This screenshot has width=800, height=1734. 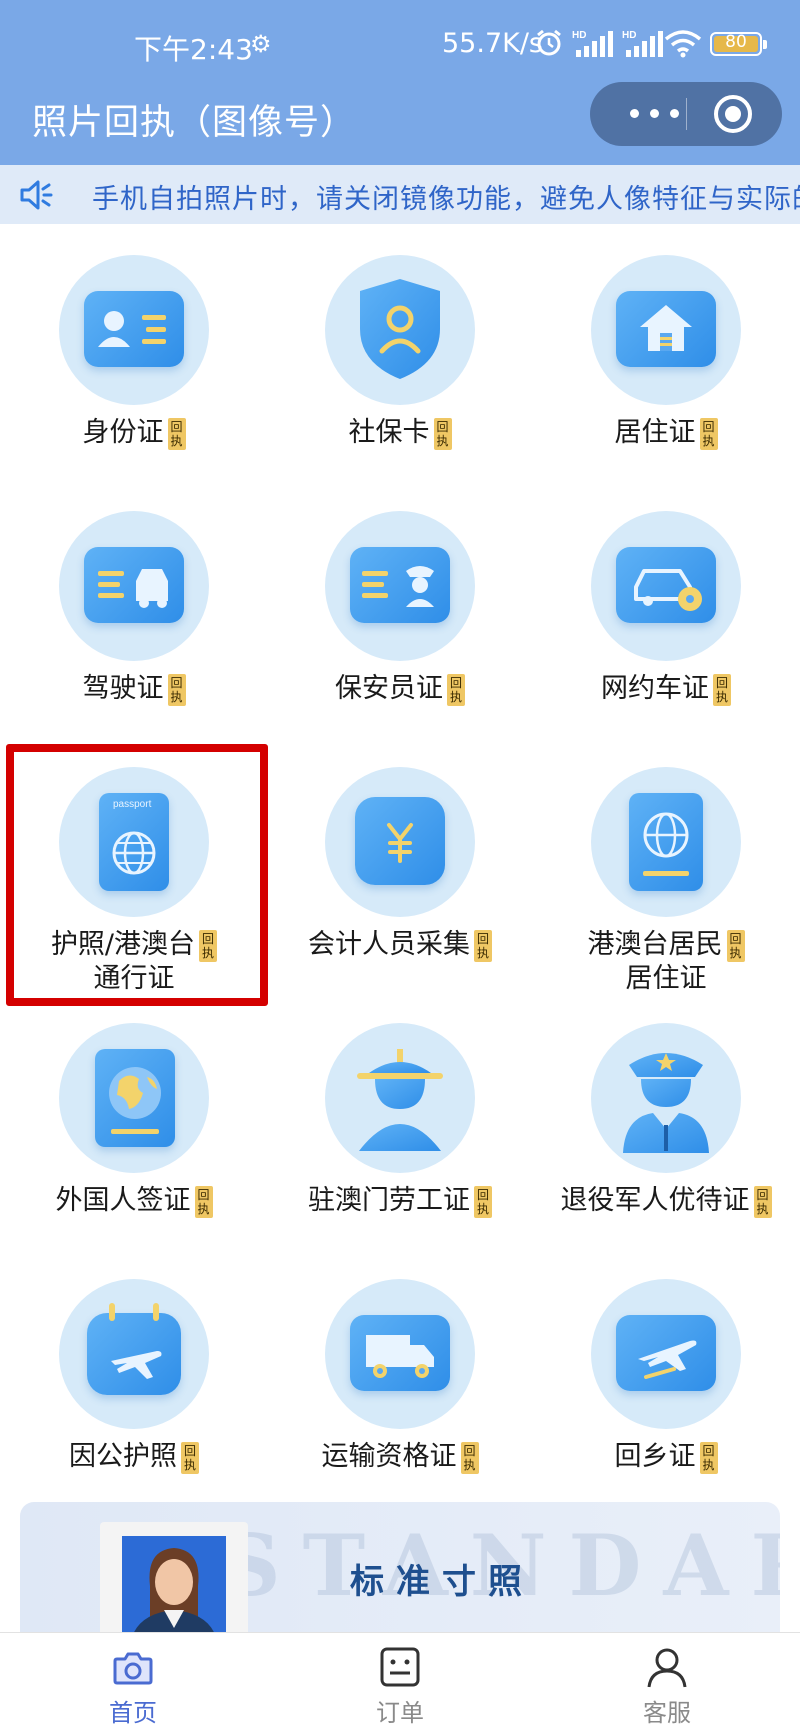 I want to click on grid-item-label: 回乡证回执, so click(x=666, y=1457).